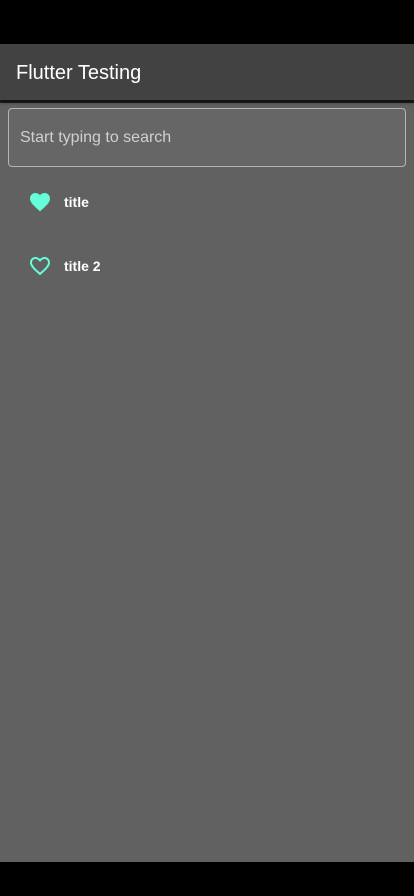  I want to click on list-item: title 2, so click(207, 266).